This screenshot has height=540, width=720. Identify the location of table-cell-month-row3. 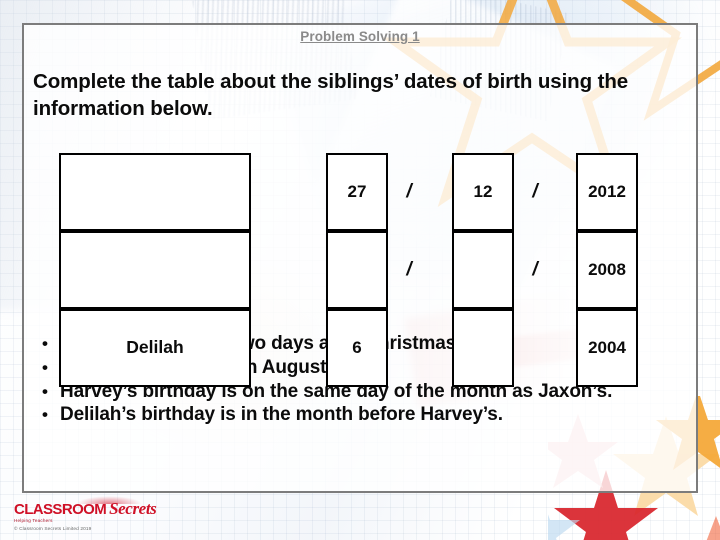
(483, 348).